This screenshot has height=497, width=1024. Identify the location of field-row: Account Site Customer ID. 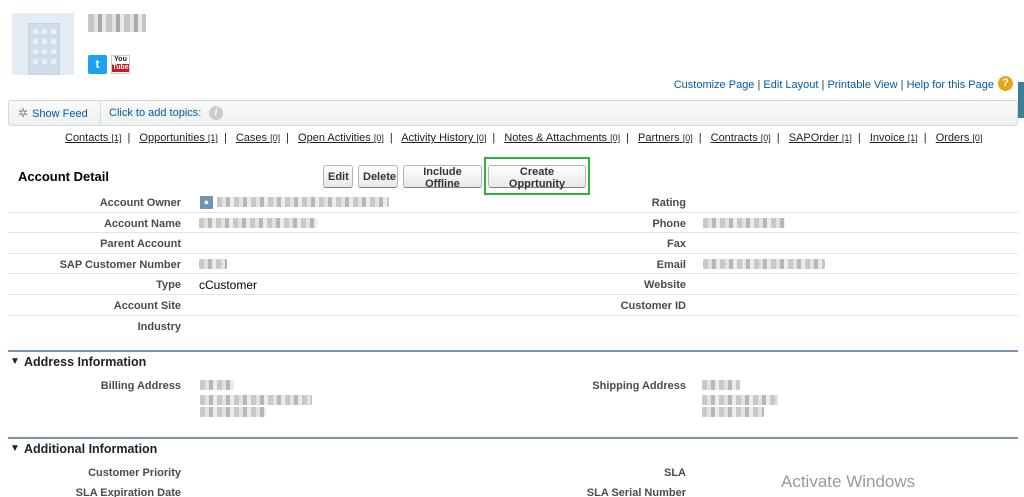
(513, 305).